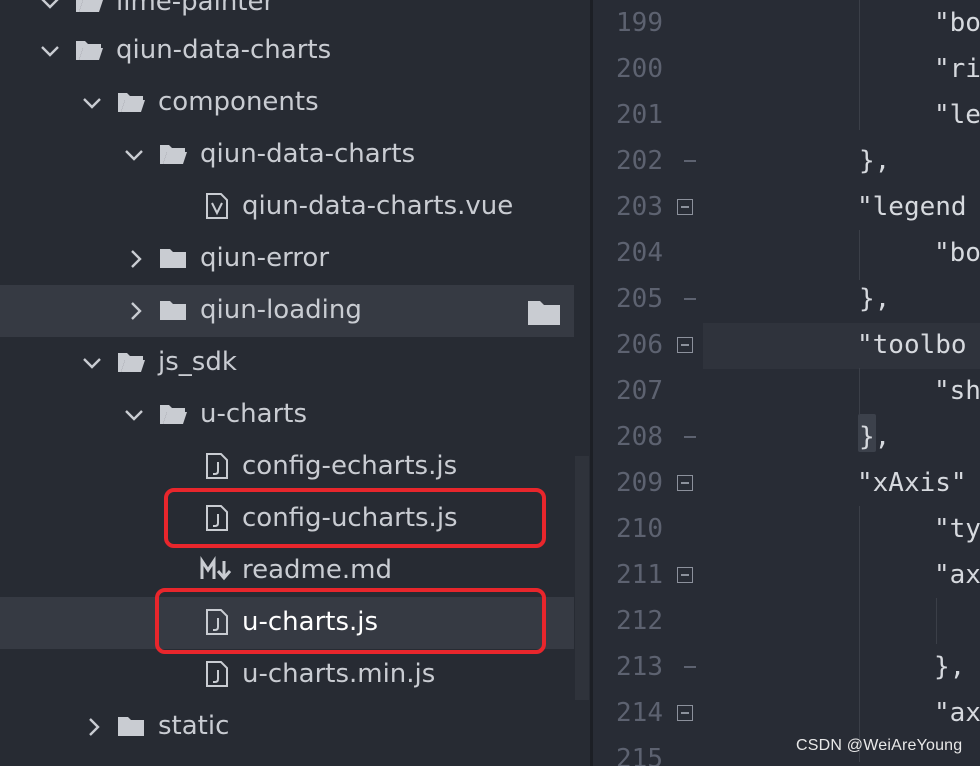 This screenshot has height=766, width=980. Describe the element at coordinates (639, 345) in the screenshot. I see `line-number: 206` at that location.